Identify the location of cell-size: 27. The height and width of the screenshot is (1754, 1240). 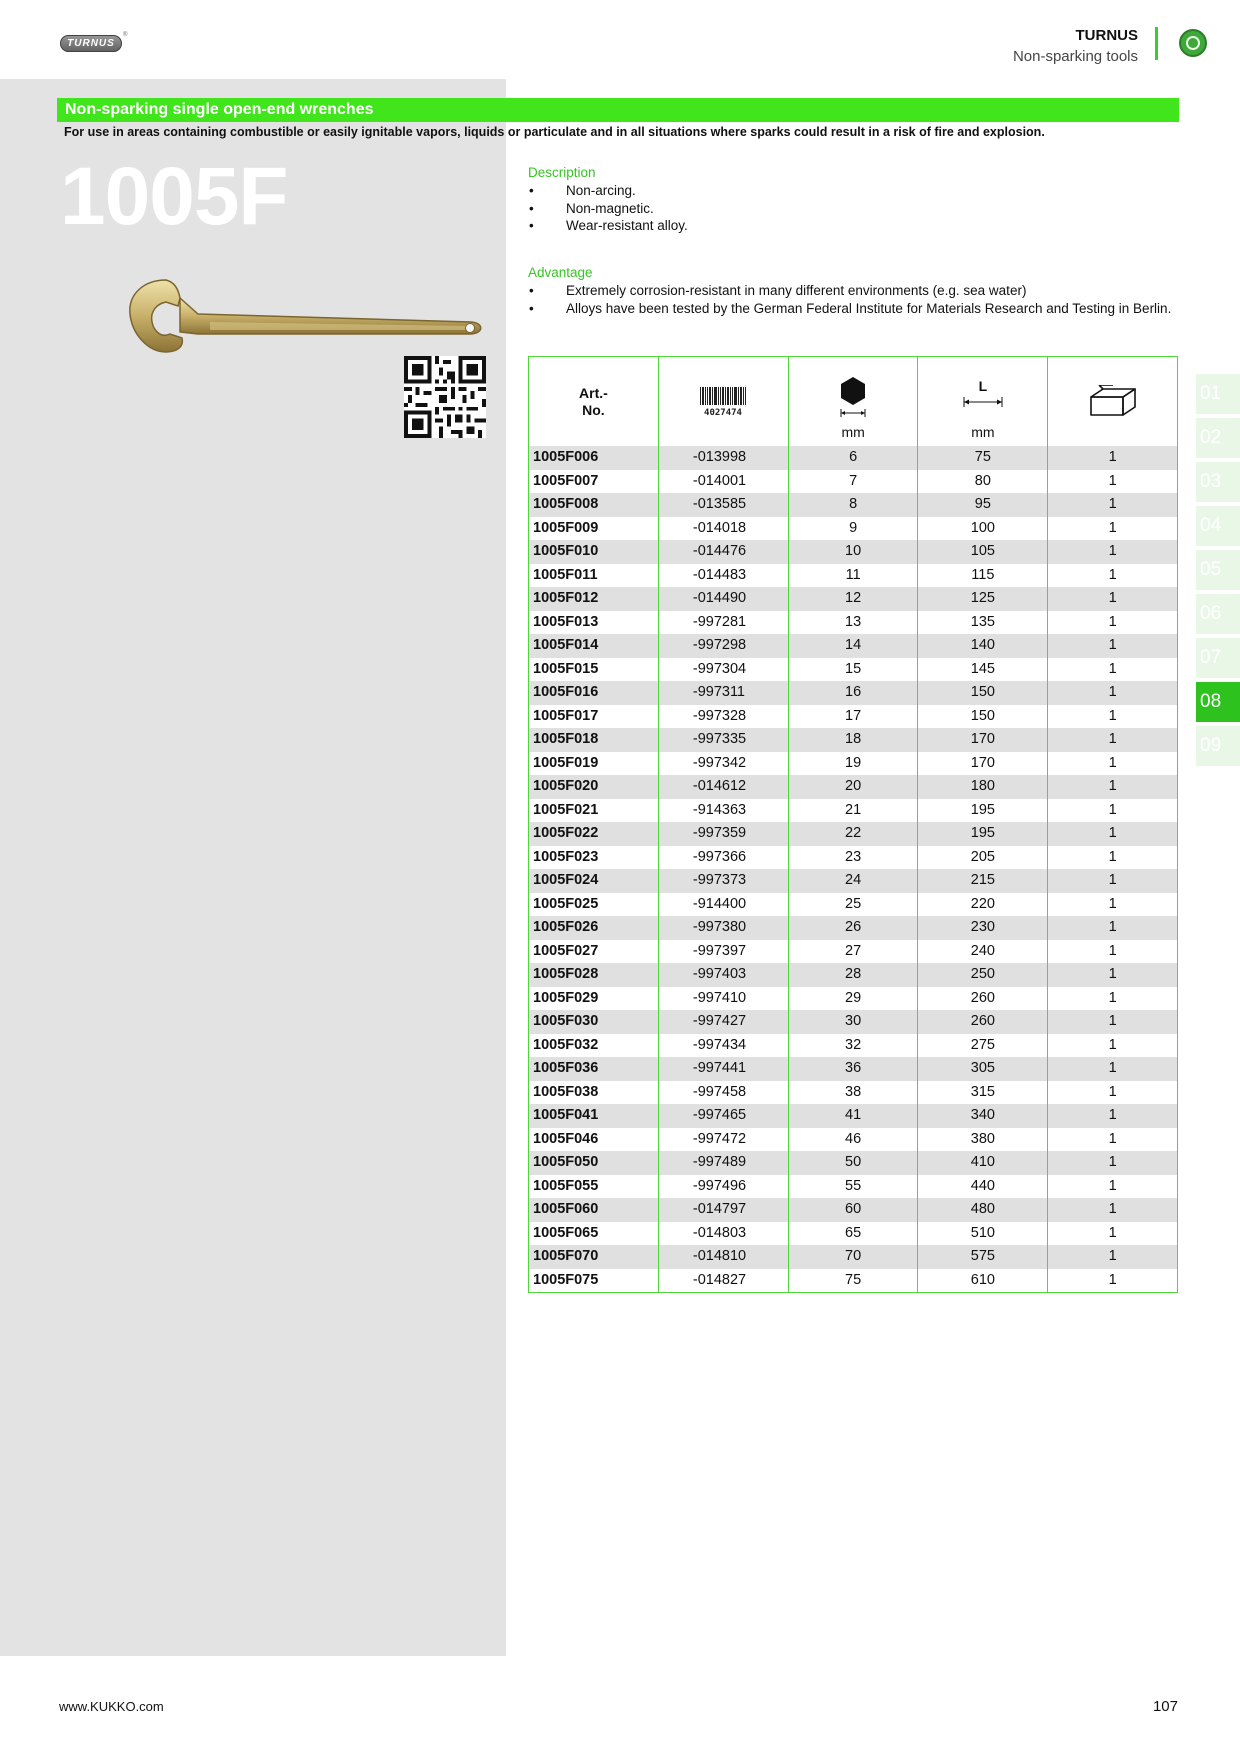
(853, 951).